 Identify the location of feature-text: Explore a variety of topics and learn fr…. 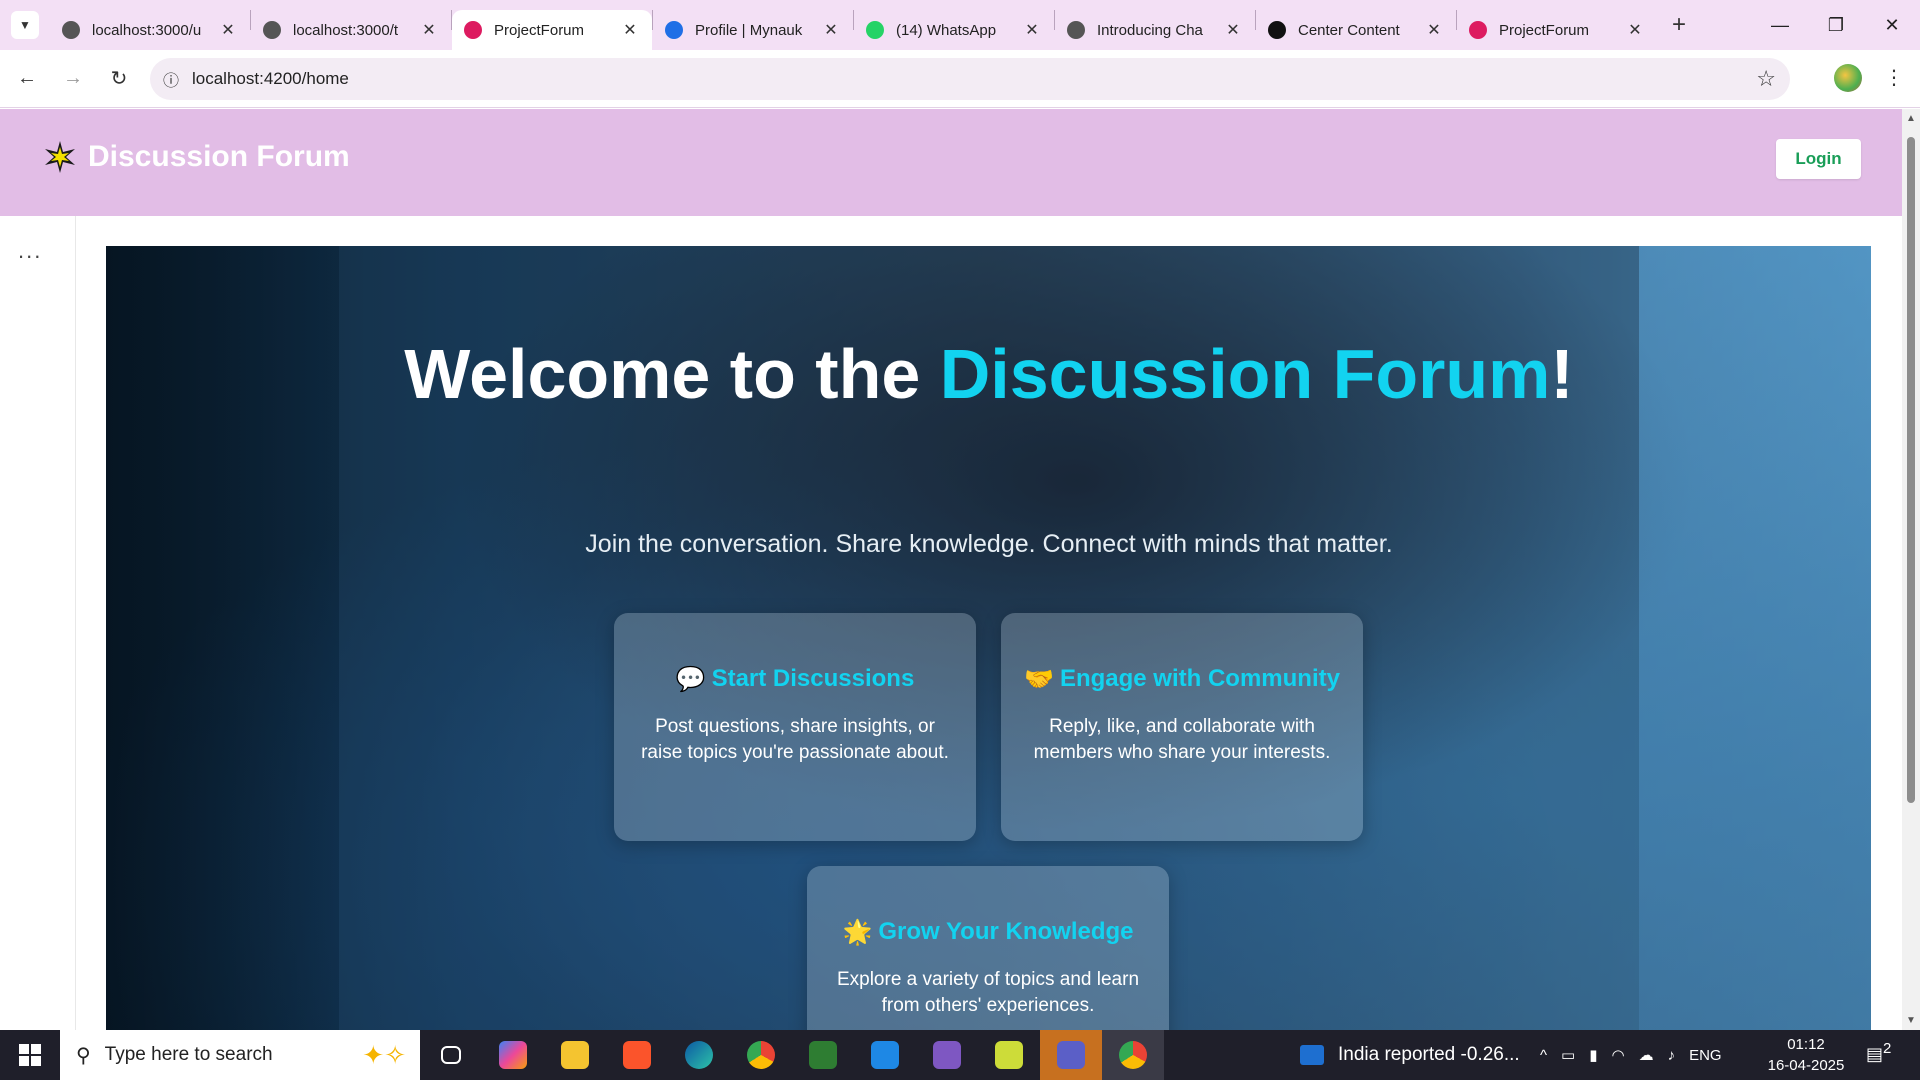
(988, 992).